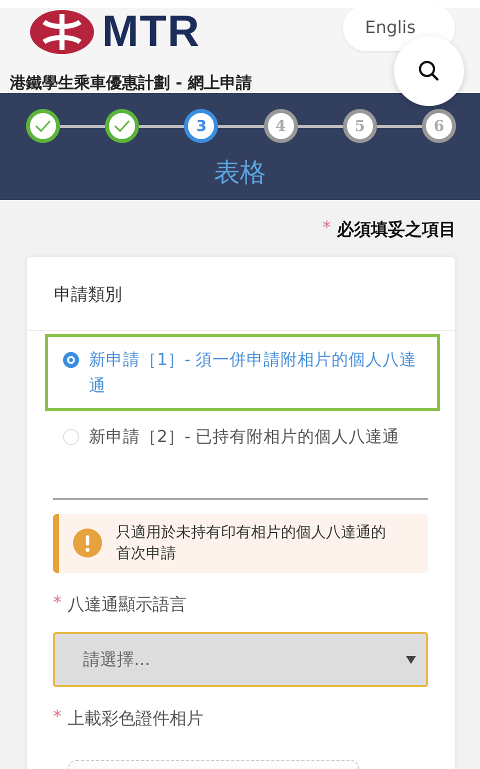 This screenshot has height=769, width=480. I want to click on field-label: 八達通顯示語言, so click(127, 605).